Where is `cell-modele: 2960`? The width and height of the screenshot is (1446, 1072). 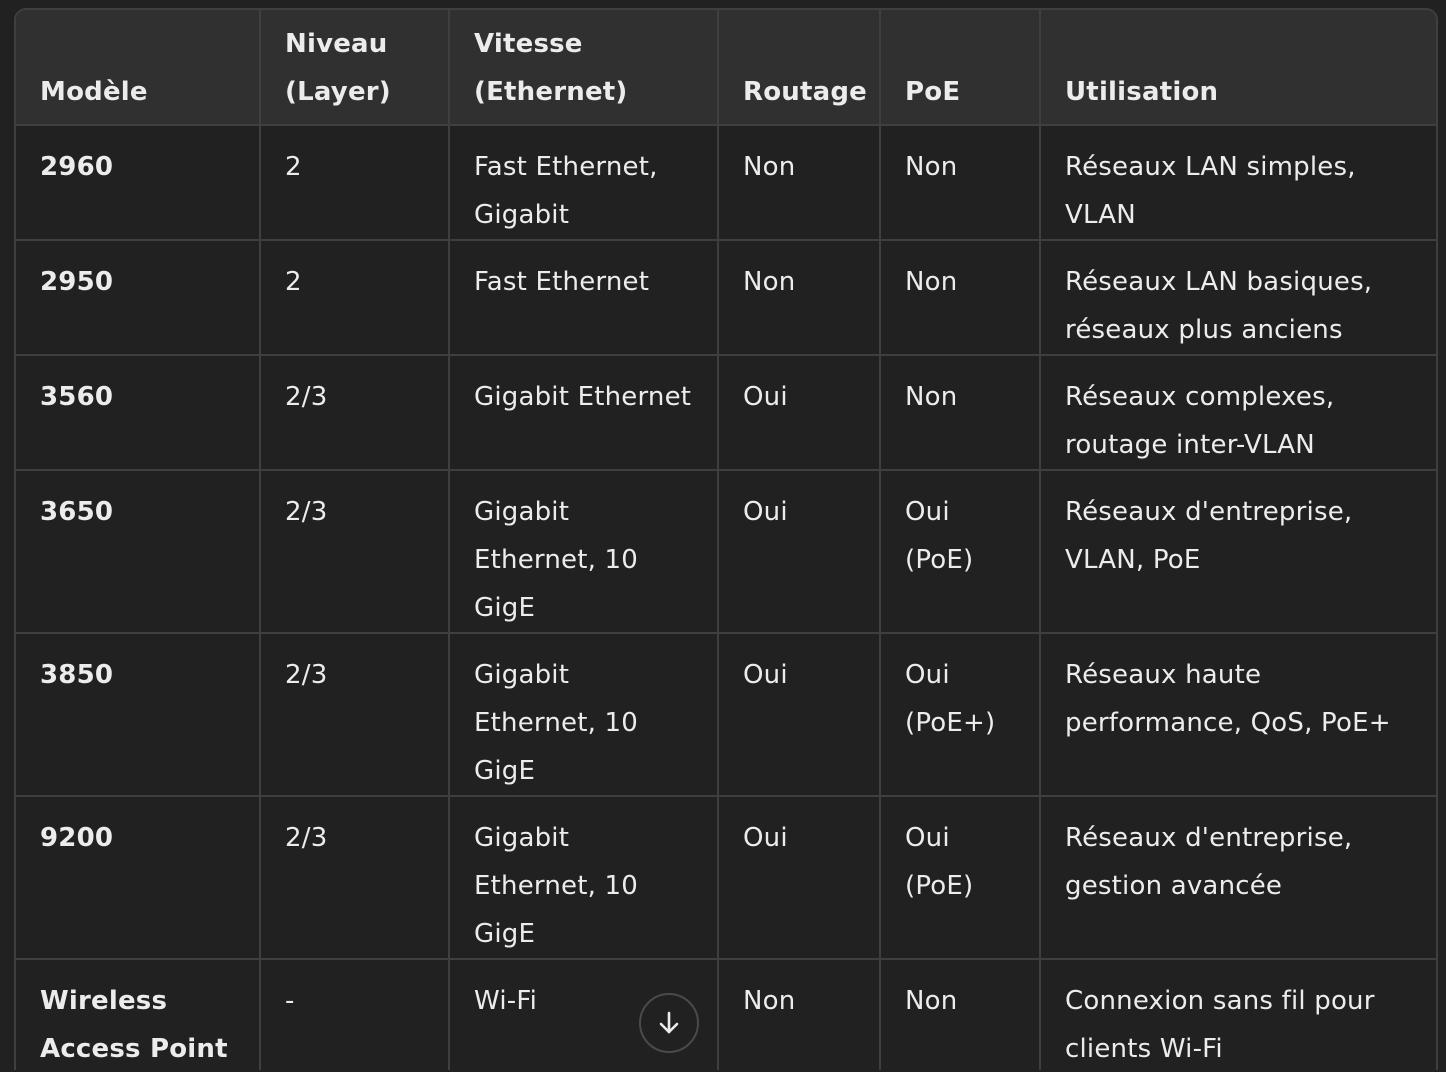
cell-modele: 2960 is located at coordinates (138, 183).